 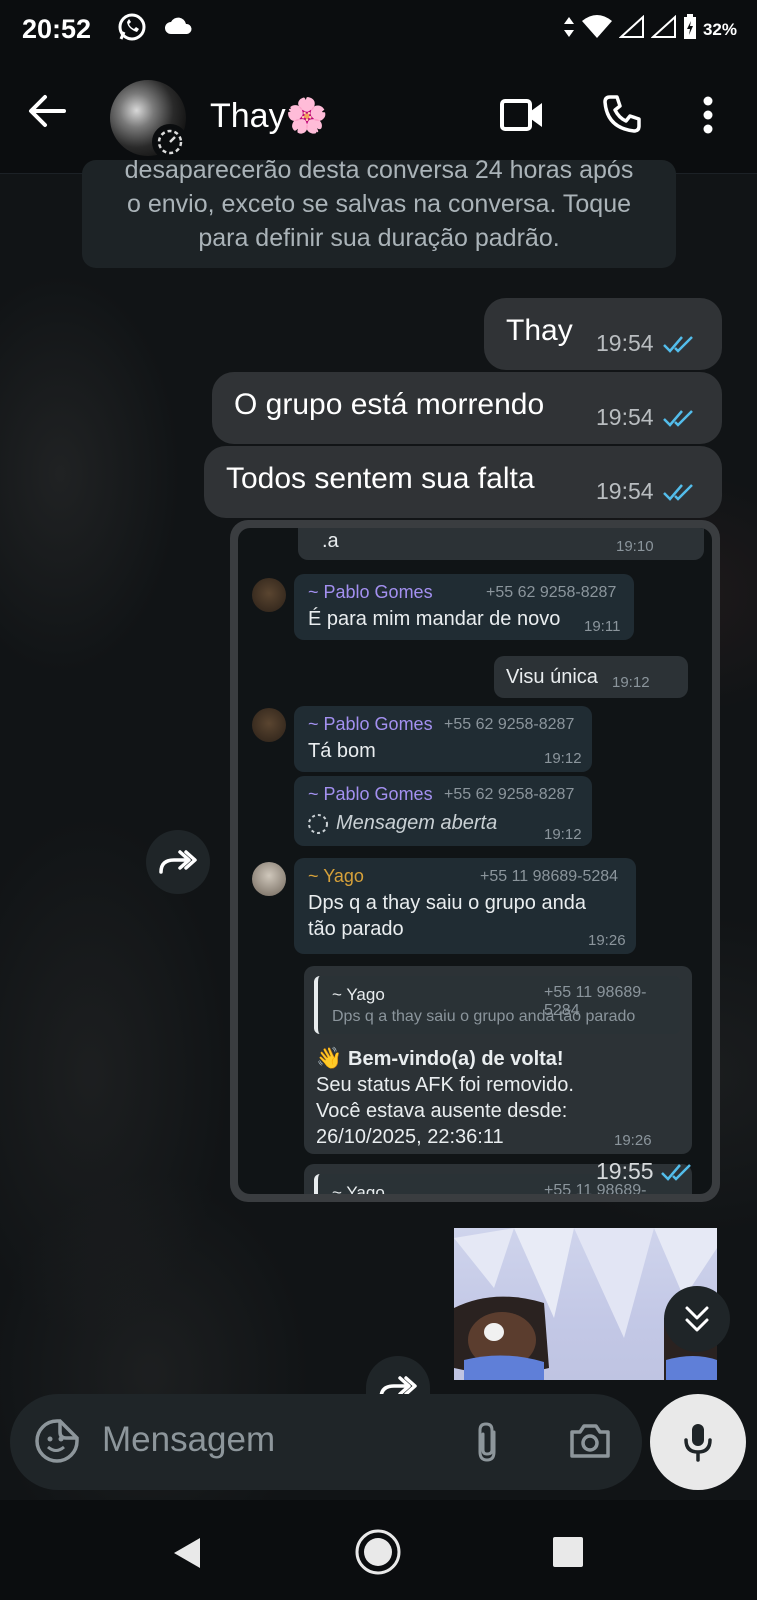 I want to click on forward-button, so click(x=178, y=862).